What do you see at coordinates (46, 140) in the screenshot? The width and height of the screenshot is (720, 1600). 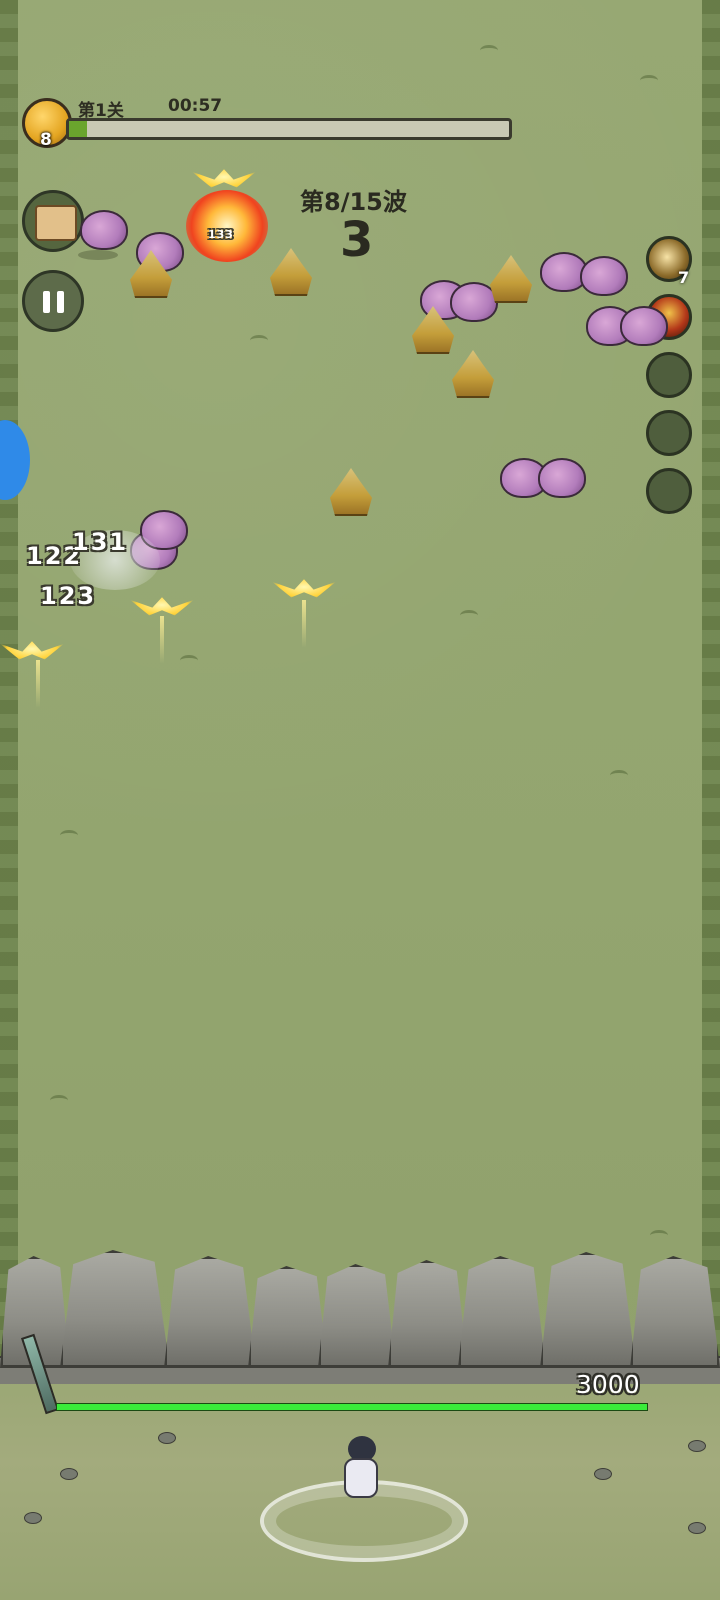 I see `player-level: 8` at bounding box center [46, 140].